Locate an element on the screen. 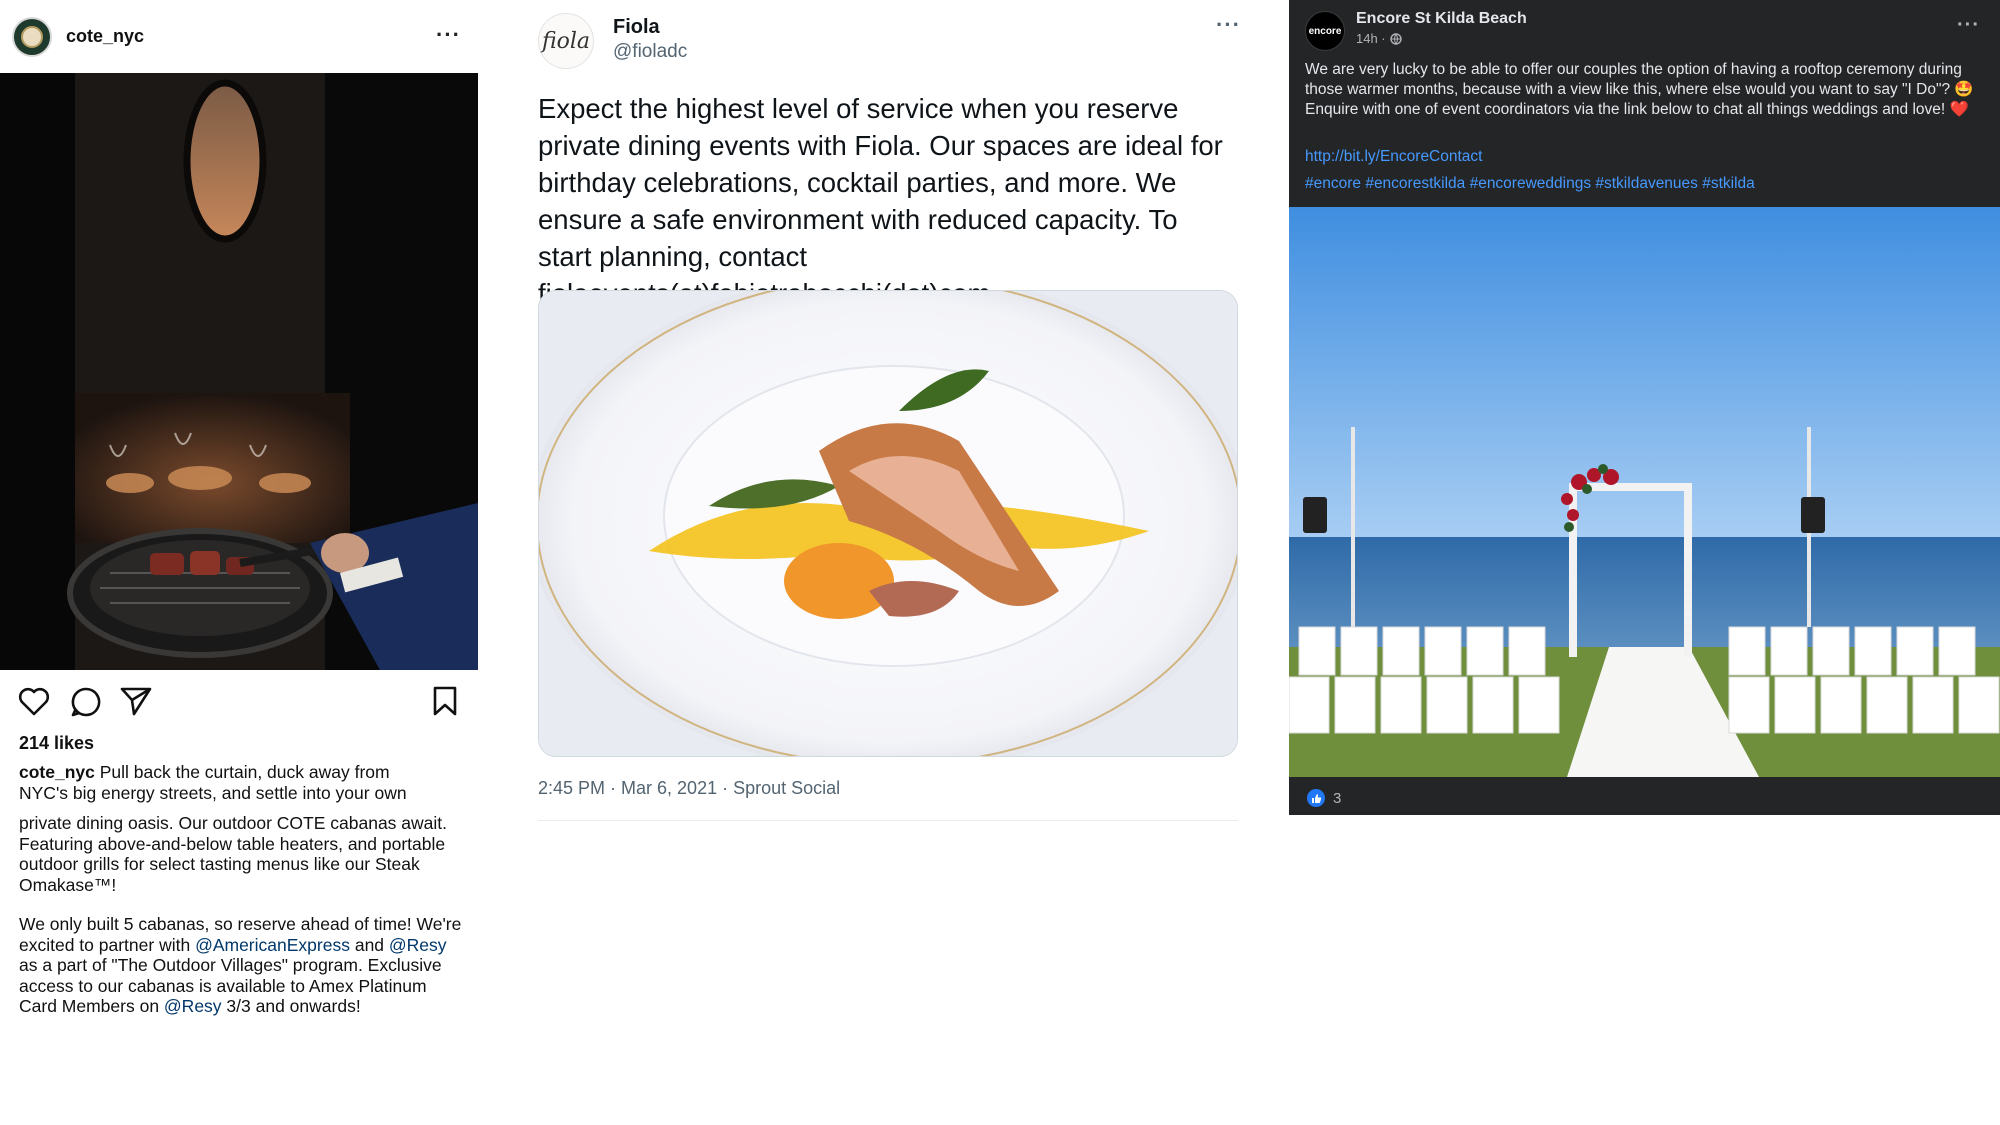 This screenshot has height=1125, width=2000. tweet-image is located at coordinates (888, 523).